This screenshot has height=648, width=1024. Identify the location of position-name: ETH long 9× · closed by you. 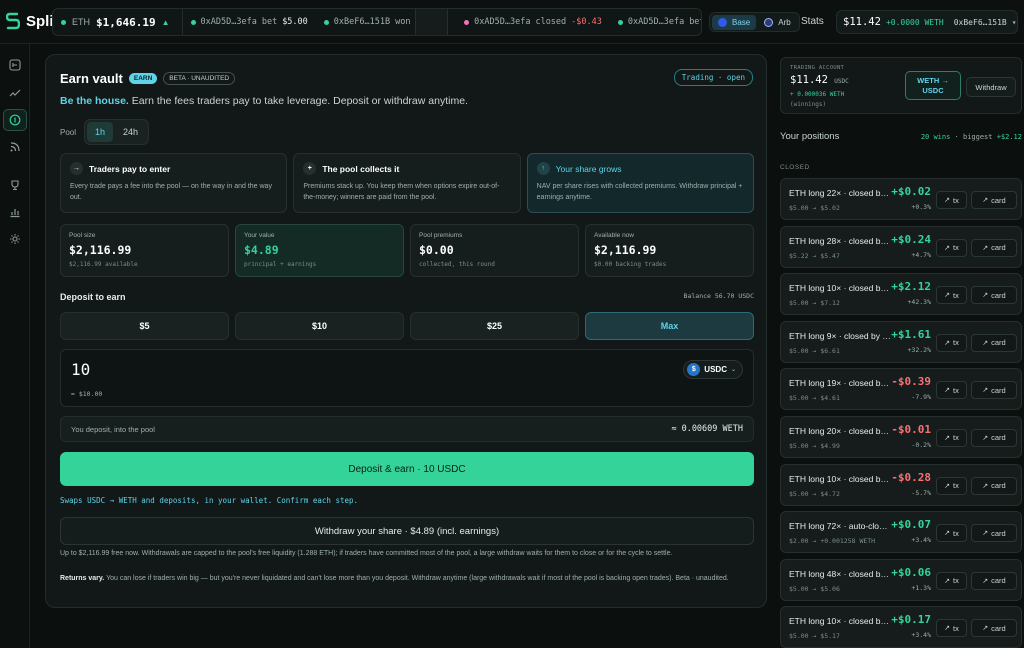
(840, 335).